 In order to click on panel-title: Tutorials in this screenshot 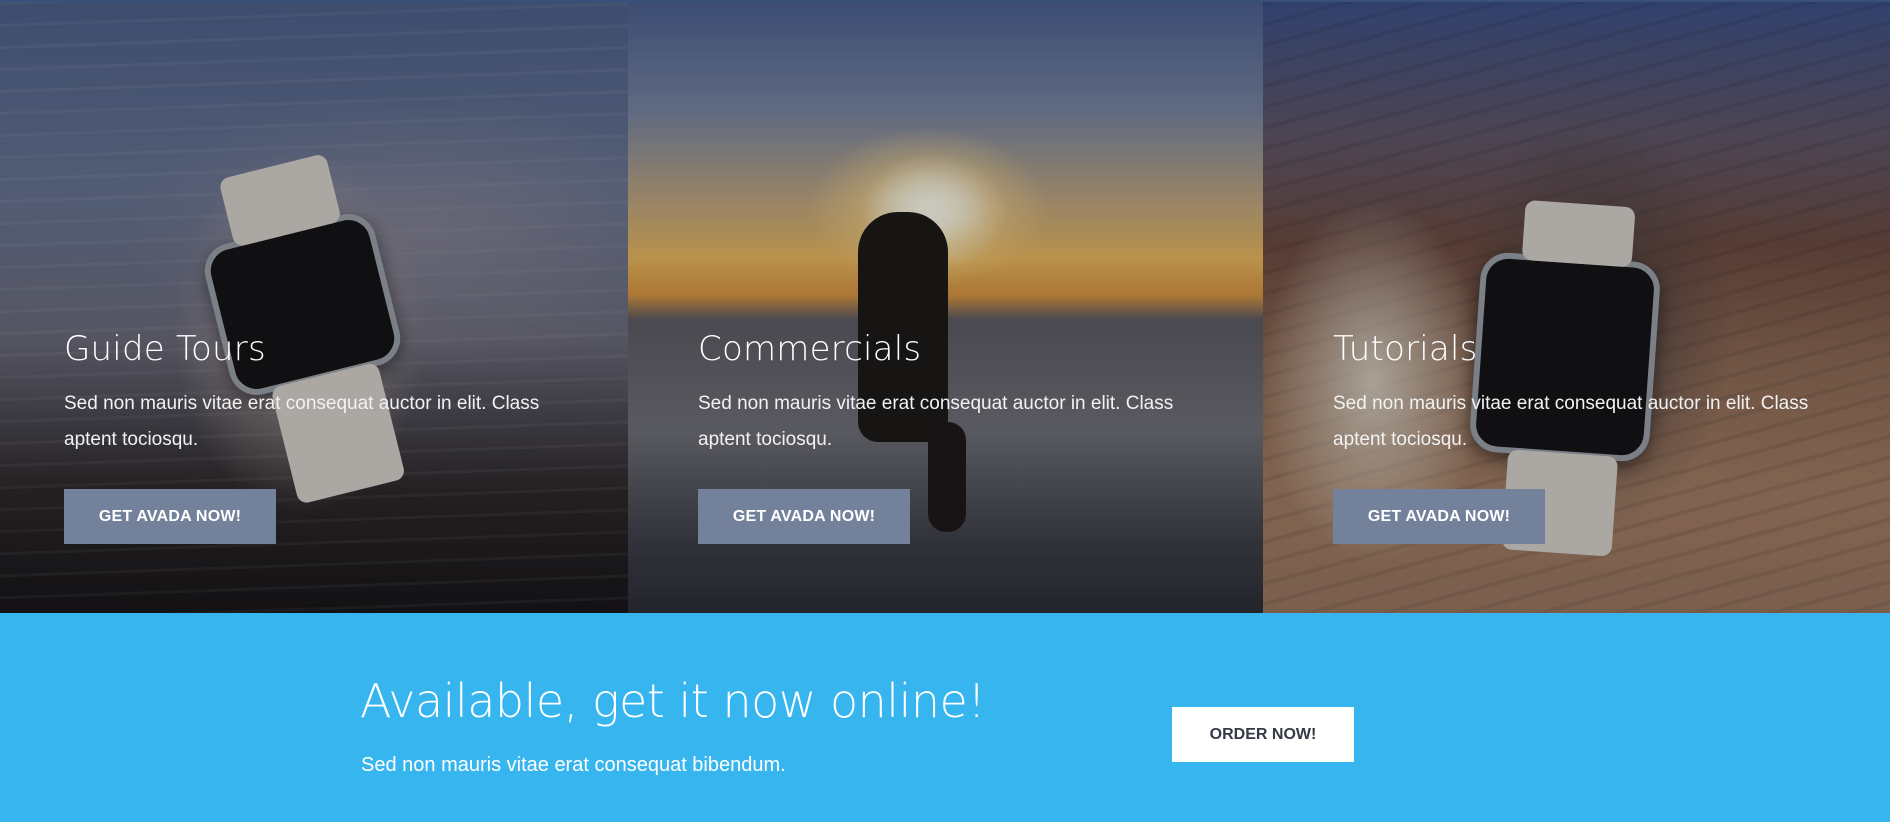, I will do `click(1405, 349)`.